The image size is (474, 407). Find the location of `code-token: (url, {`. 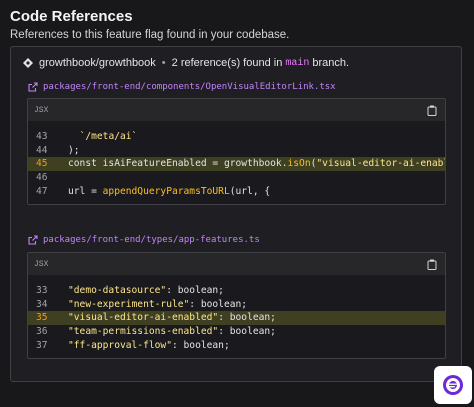

code-token: (url, { is located at coordinates (250, 191).